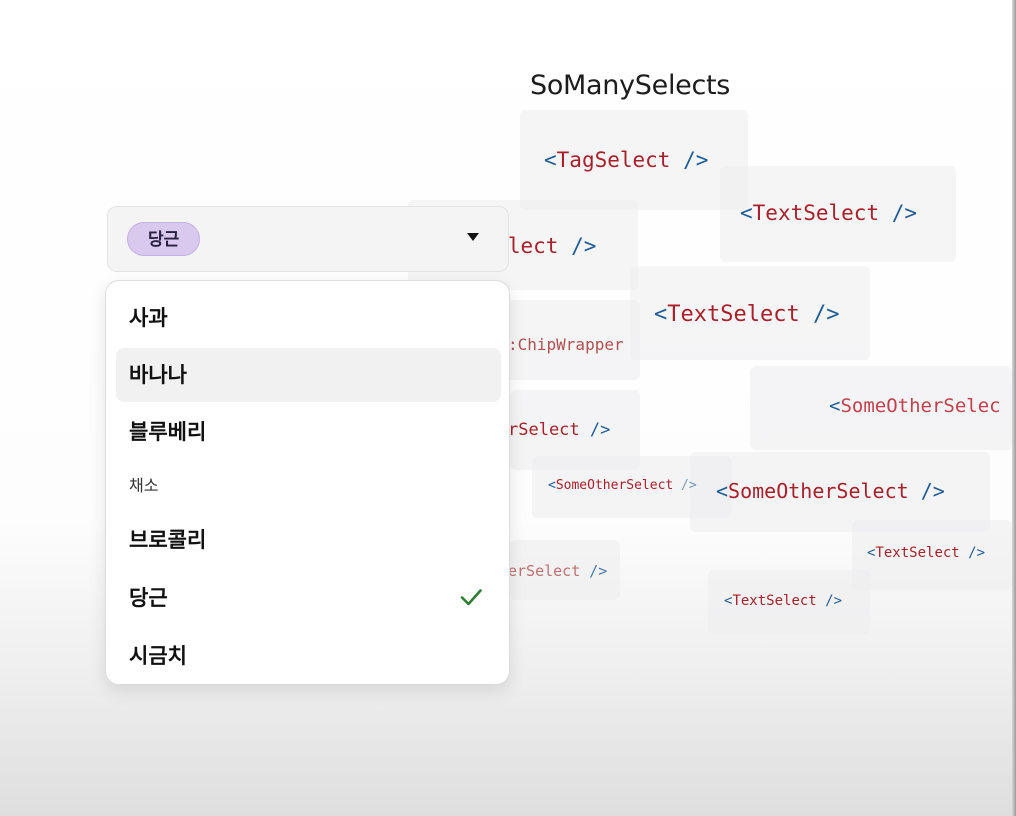 The height and width of the screenshot is (816, 1016). I want to click on code-label-textselect: <TextSelect />, so click(829, 213).